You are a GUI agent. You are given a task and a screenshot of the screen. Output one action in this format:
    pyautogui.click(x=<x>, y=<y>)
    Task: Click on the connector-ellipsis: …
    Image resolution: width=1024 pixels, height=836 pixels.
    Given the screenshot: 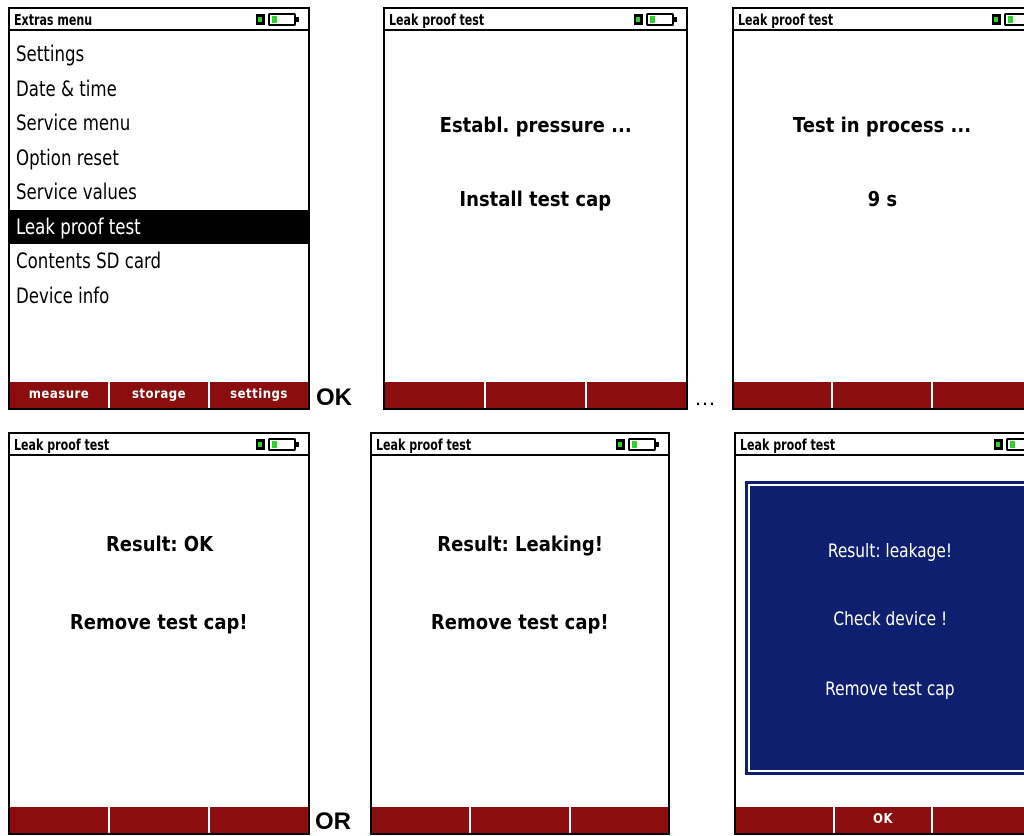 What is the action you would take?
    pyautogui.click(x=705, y=397)
    